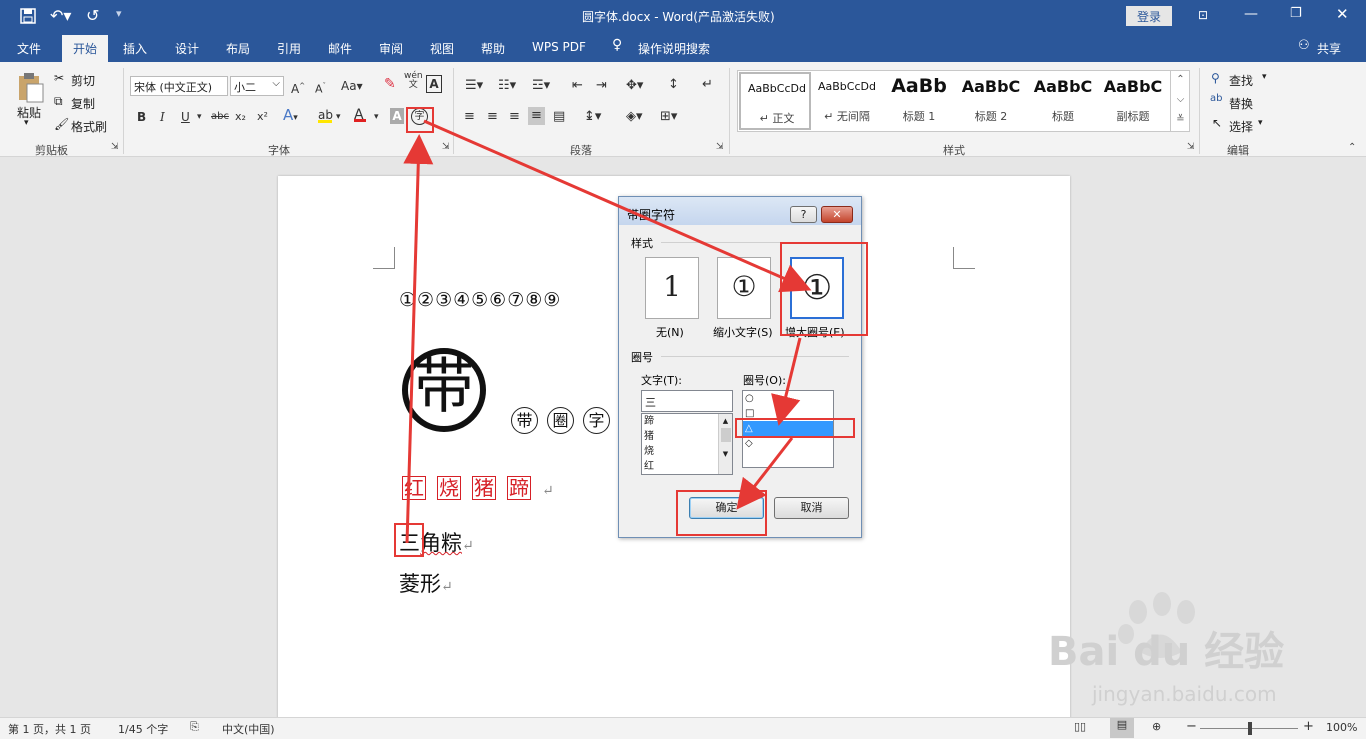 The image size is (1366, 739). What do you see at coordinates (446, 147) in the screenshot?
I see `font-launcher-icon: ⇲` at bounding box center [446, 147].